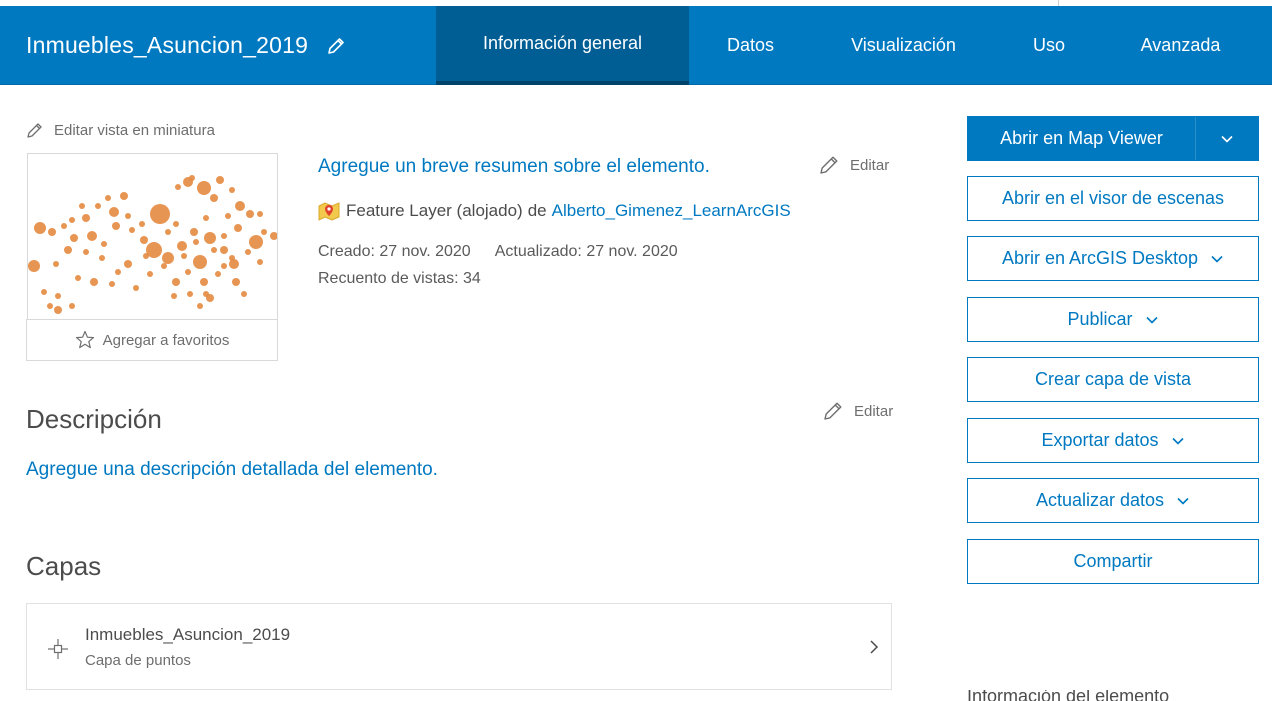 The height and width of the screenshot is (701, 1272). I want to click on edit-summary-label: Editar, so click(870, 165).